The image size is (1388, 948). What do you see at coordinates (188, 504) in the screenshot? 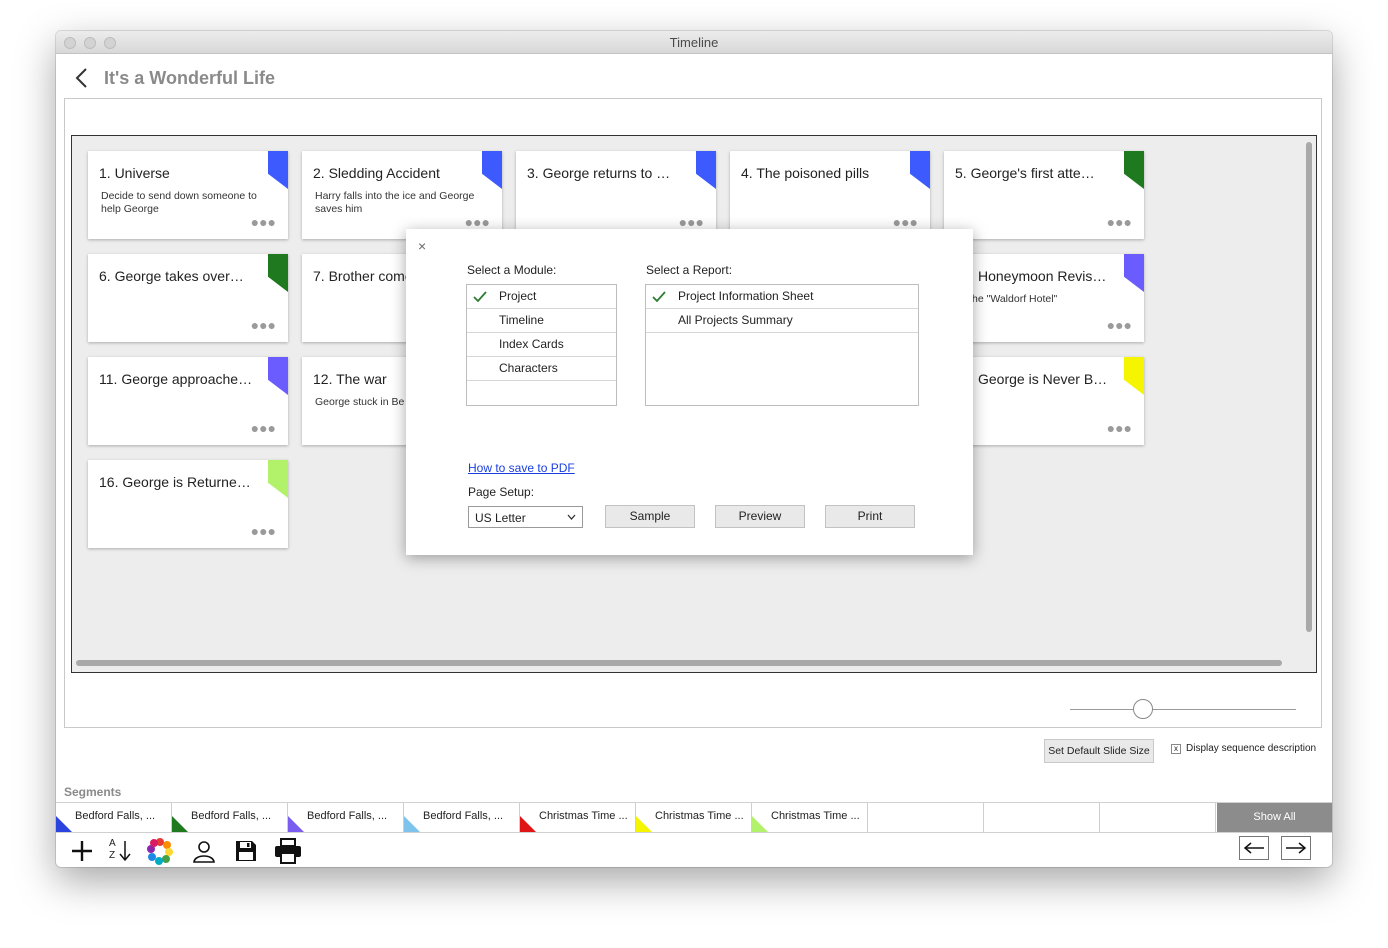
I see `timeline-card: 16. George is Returne… ●●●` at bounding box center [188, 504].